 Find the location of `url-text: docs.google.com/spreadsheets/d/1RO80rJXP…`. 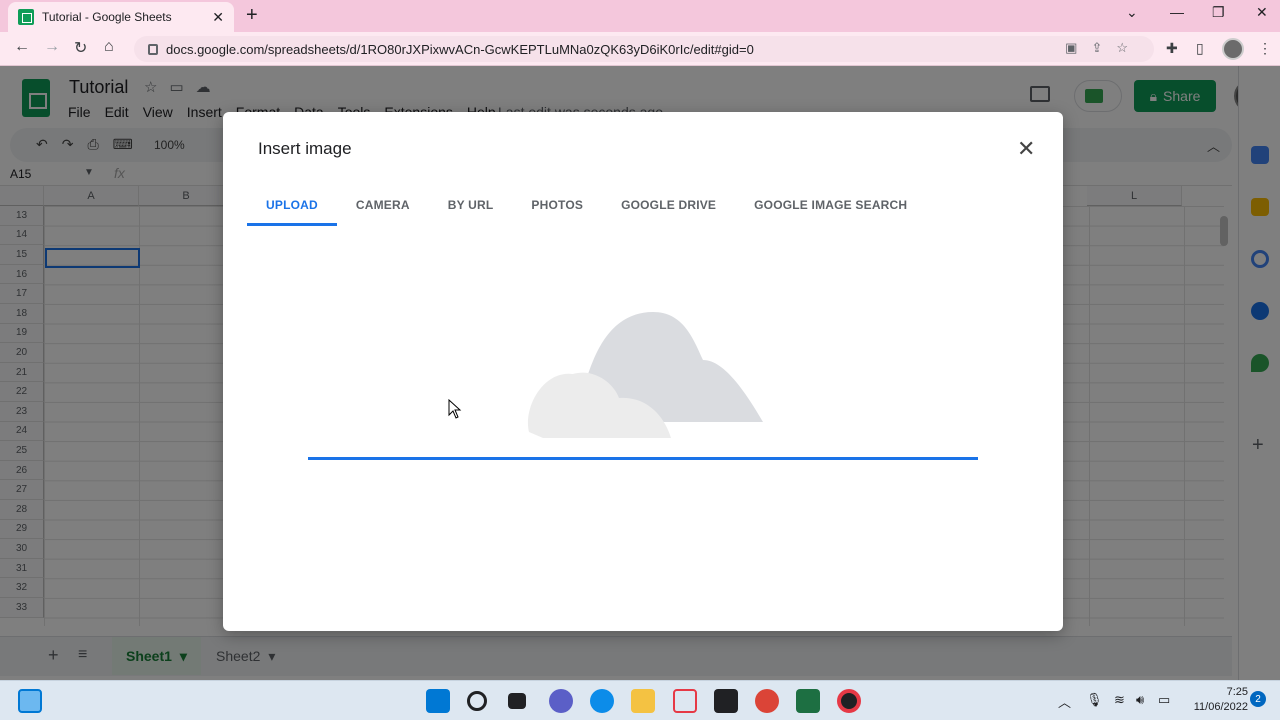

url-text: docs.google.com/spreadsheets/d/1RO80rJXP… is located at coordinates (460, 49).